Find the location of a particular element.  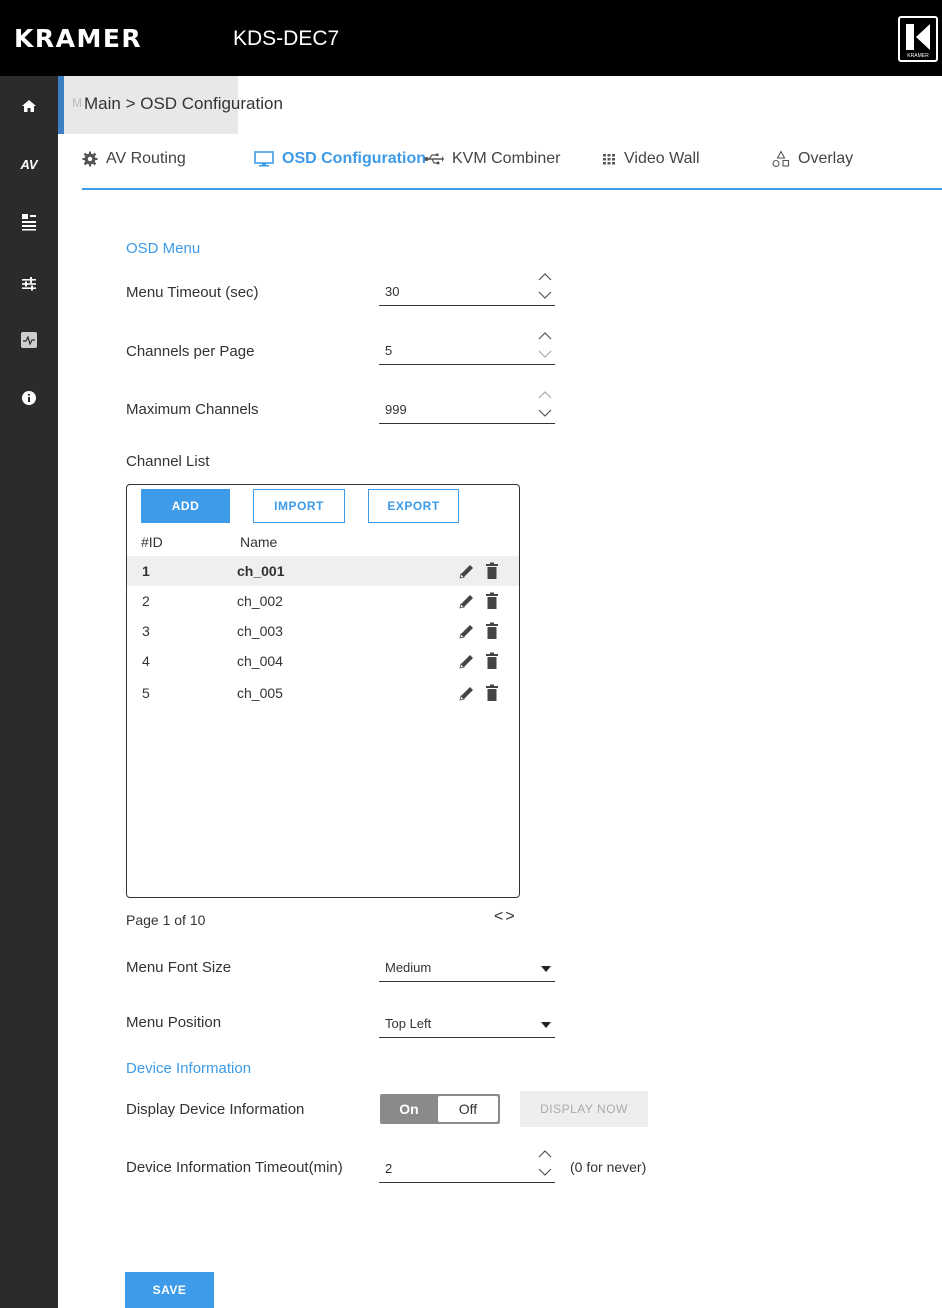

diagnostics-icon is located at coordinates (29, 340).